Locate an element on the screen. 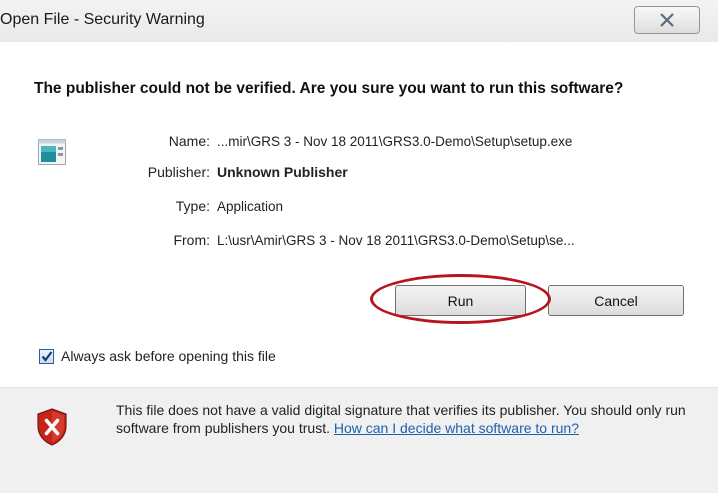 The image size is (718, 503). title-bar: Open File - Security Warning is located at coordinates (359, 21).